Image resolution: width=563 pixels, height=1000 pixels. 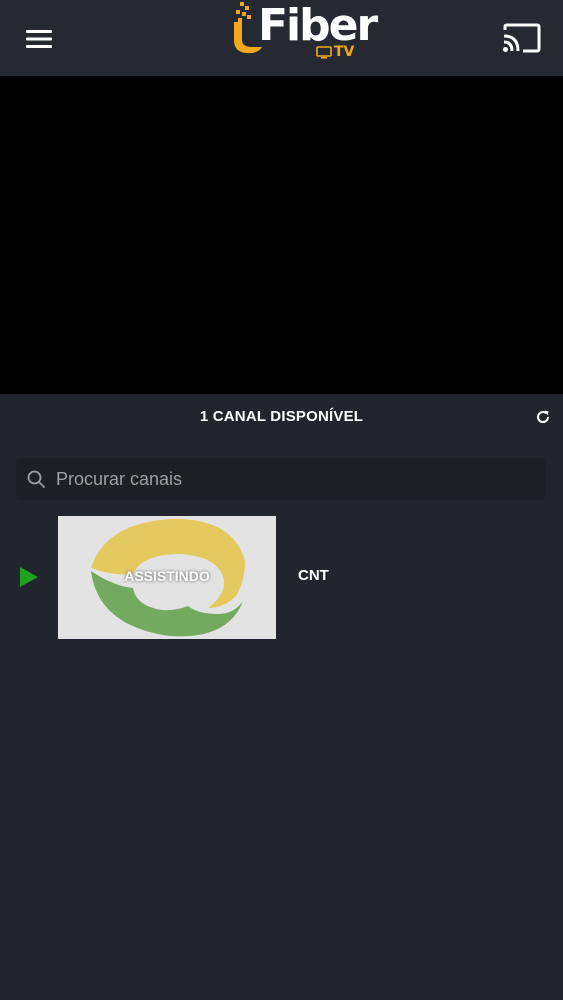 I want to click on app-header: Fiber TV, so click(x=281, y=38).